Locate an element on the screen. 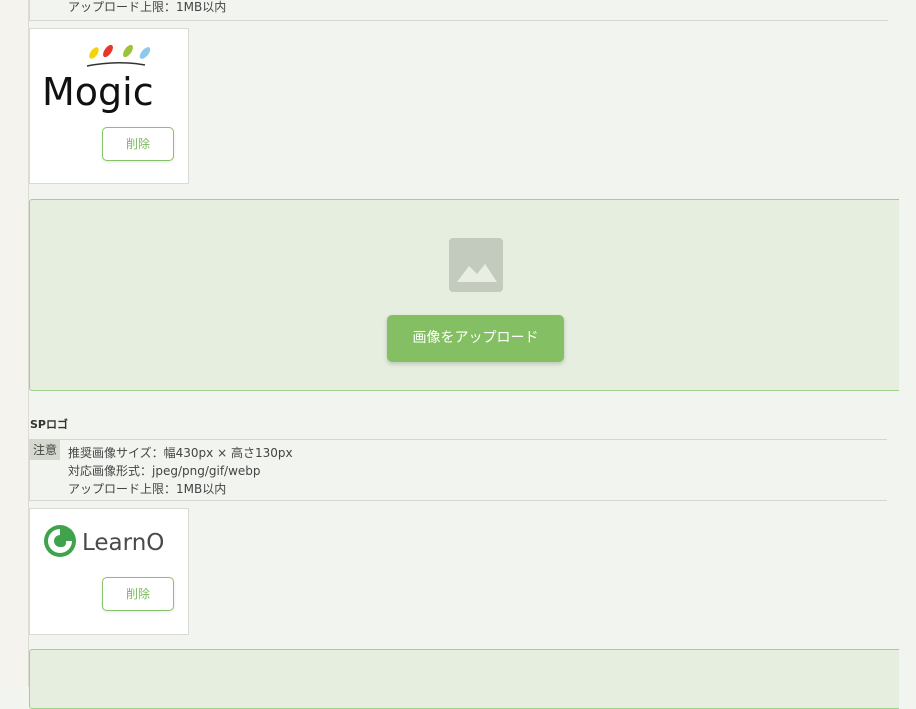 The image size is (916, 709). note-badge: 注意 is located at coordinates (45, 450).